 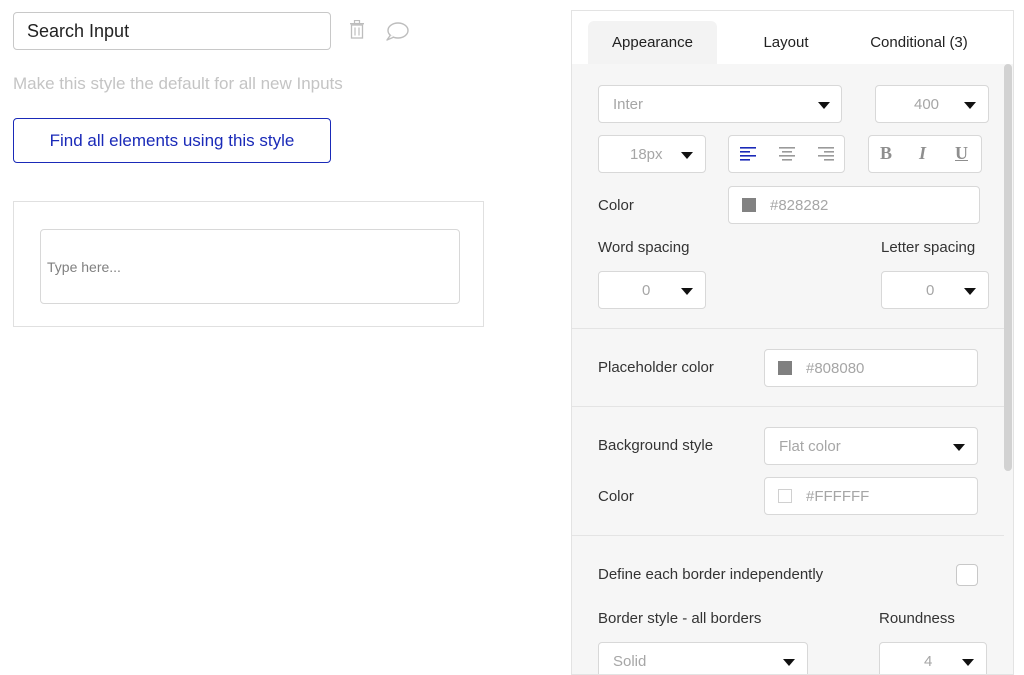 I want to click on tab-bar: Appearance Layout Conditional (3), so click(x=792, y=37).